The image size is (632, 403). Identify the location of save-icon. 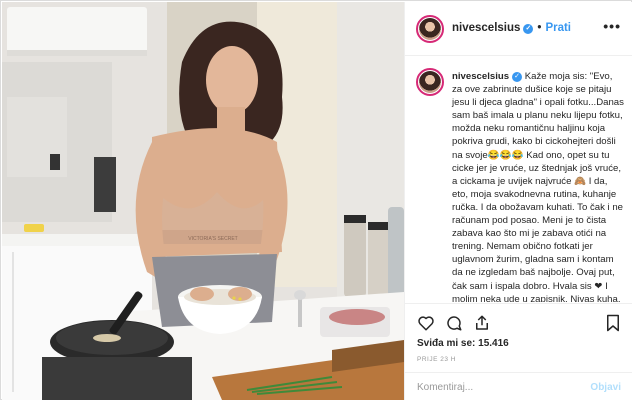
(613, 323).